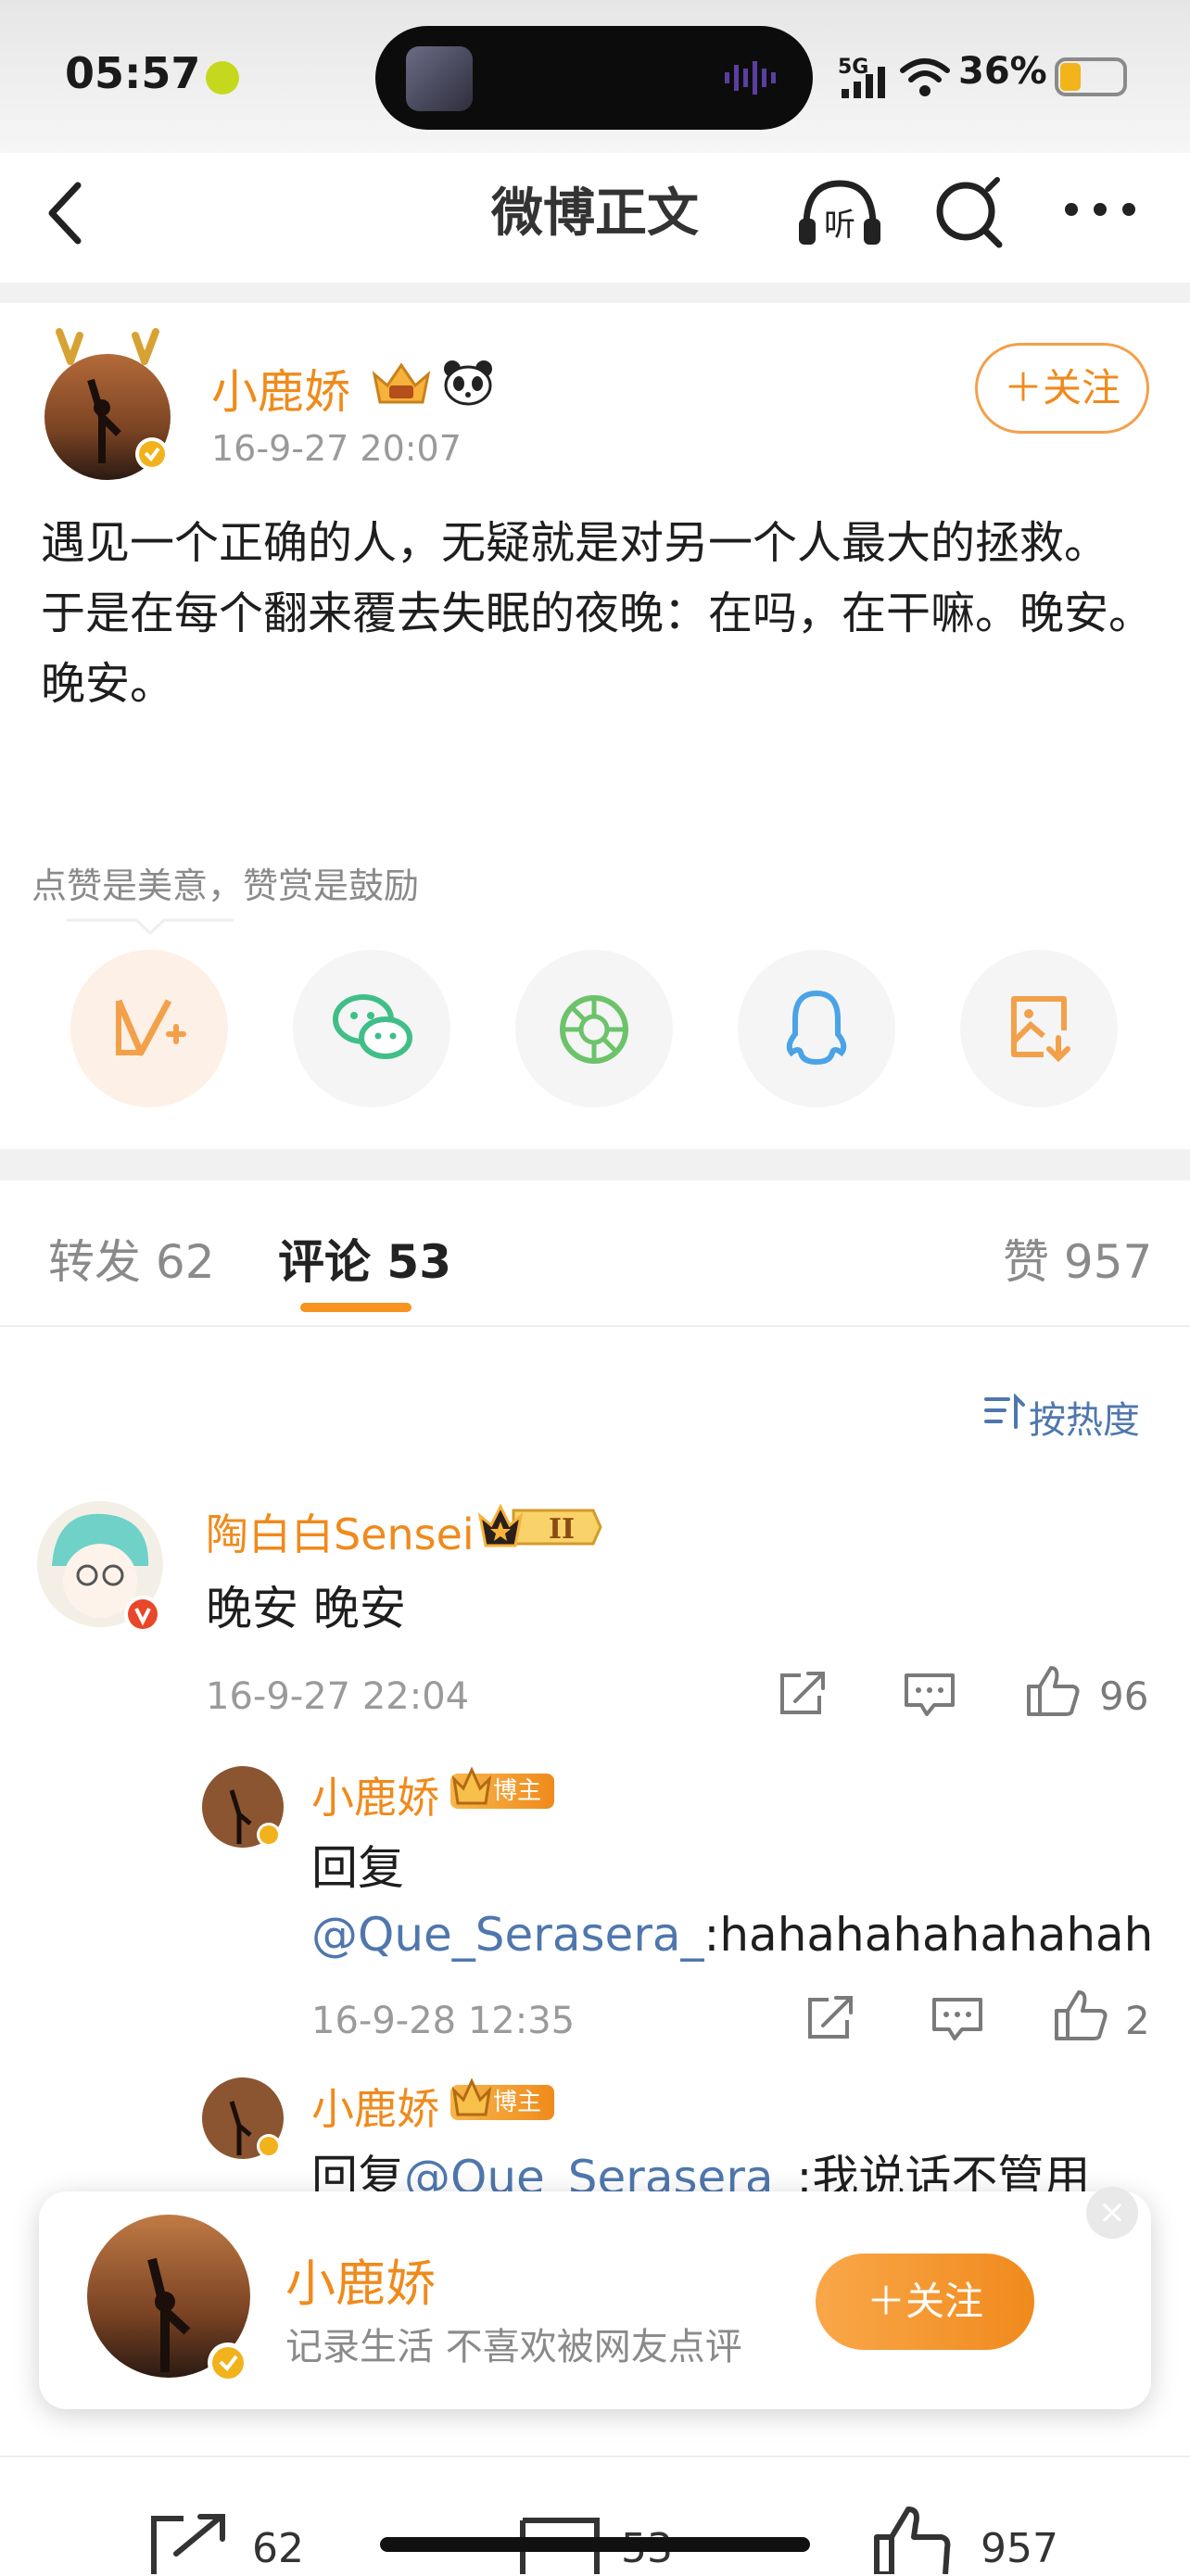 Image resolution: width=1190 pixels, height=2576 pixels. What do you see at coordinates (863, 82) in the screenshot?
I see `signal-icon` at bounding box center [863, 82].